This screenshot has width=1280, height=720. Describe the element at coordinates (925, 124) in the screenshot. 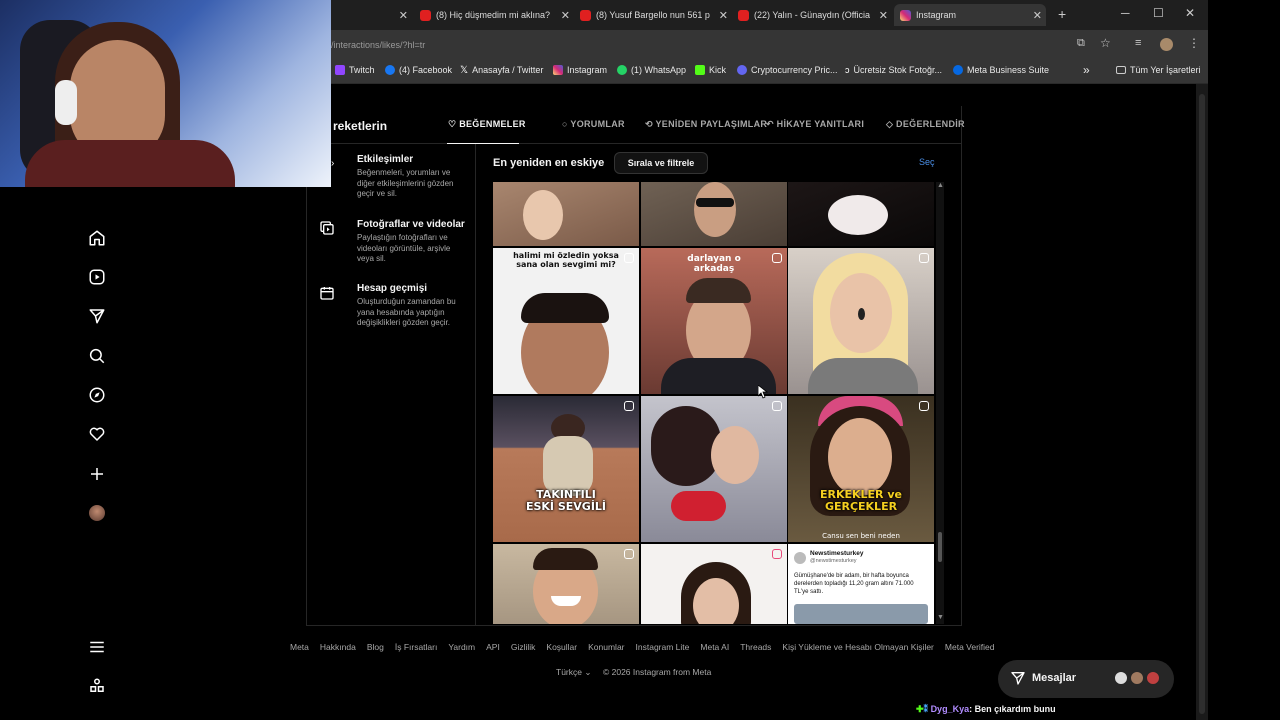

I see `tab-reviews: ◇ DEĞERLENDİR` at that location.